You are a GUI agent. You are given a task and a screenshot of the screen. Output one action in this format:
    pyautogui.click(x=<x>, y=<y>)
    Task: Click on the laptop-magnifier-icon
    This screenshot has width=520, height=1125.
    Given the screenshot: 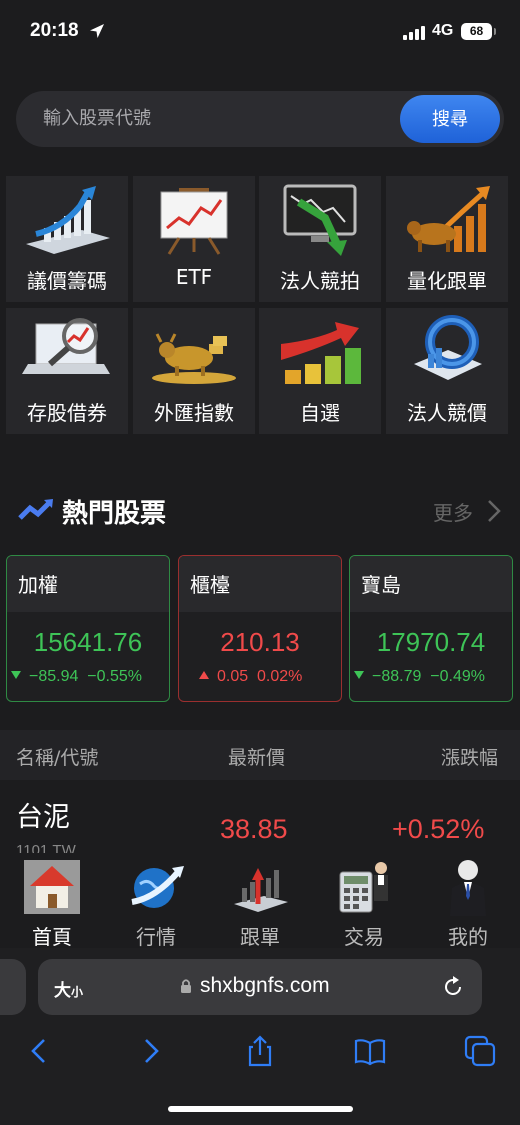 What is the action you would take?
    pyautogui.click(x=66, y=346)
    